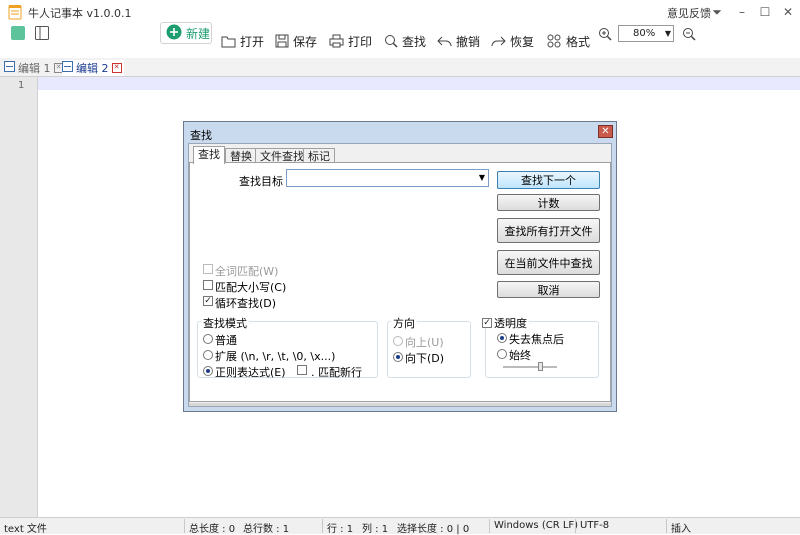  I want to click on mode-normal-radio, so click(208, 339).